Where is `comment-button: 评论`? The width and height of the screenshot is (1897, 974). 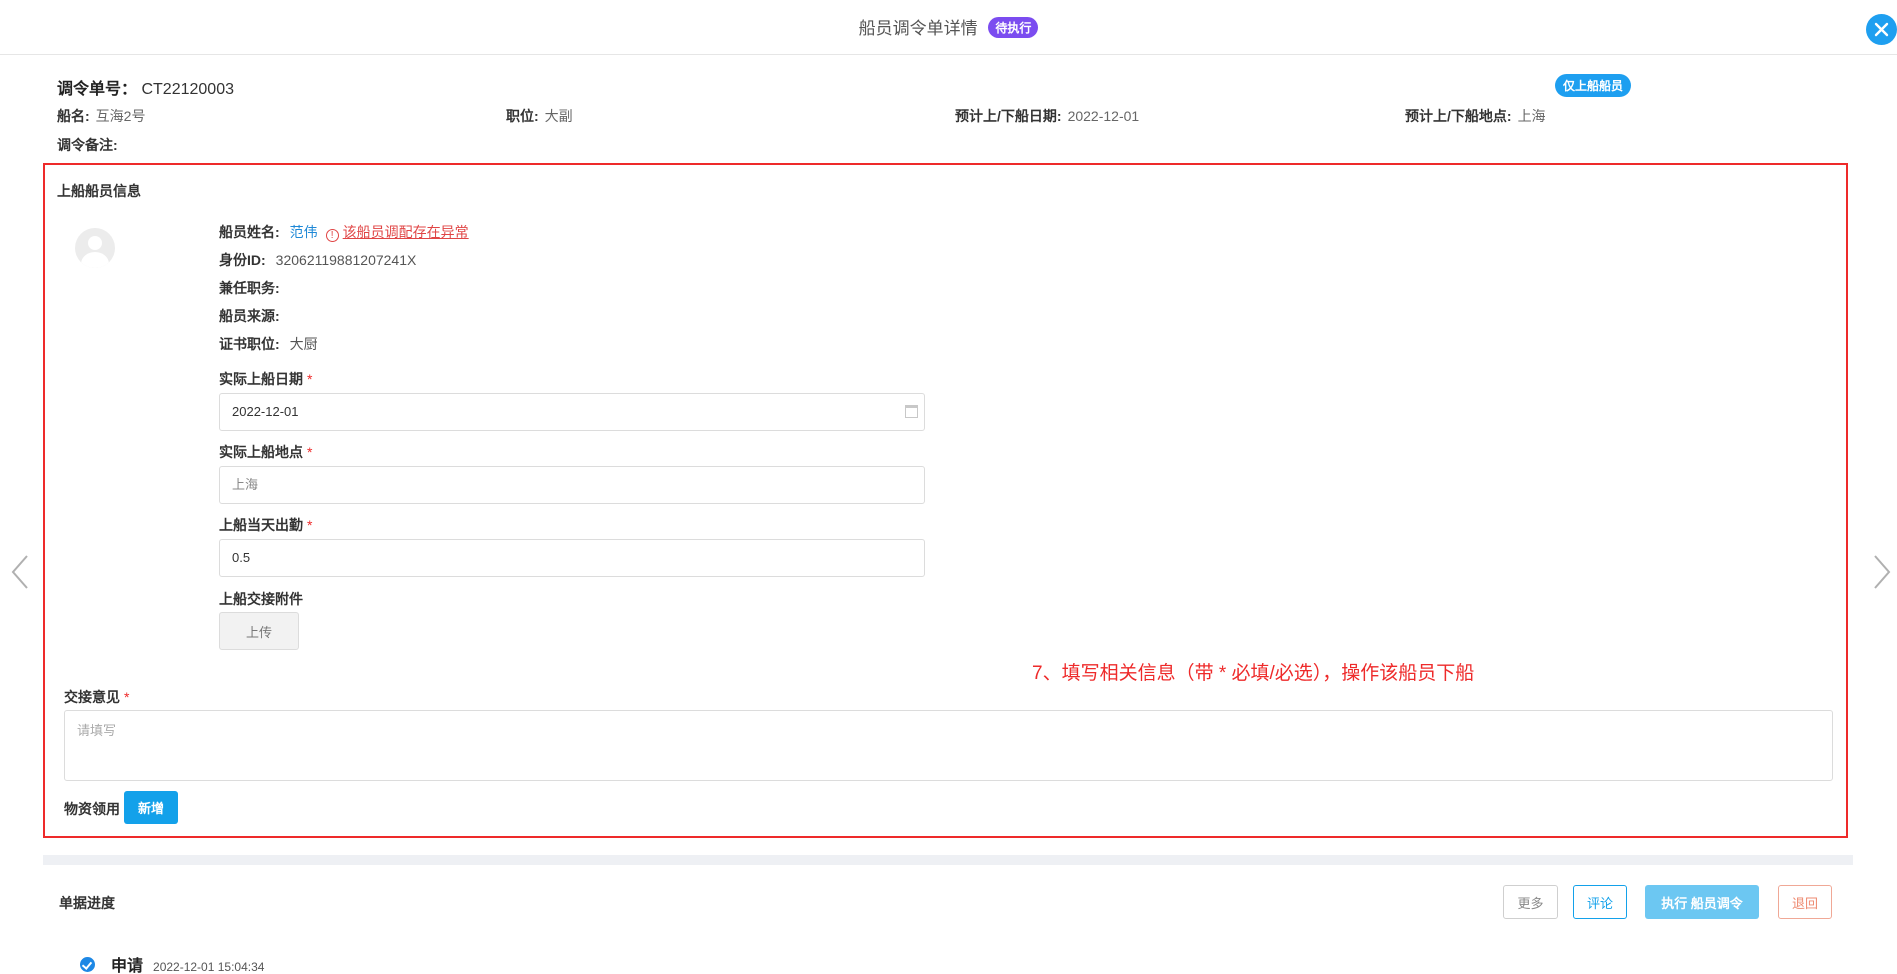 comment-button: 评论 is located at coordinates (1600, 902).